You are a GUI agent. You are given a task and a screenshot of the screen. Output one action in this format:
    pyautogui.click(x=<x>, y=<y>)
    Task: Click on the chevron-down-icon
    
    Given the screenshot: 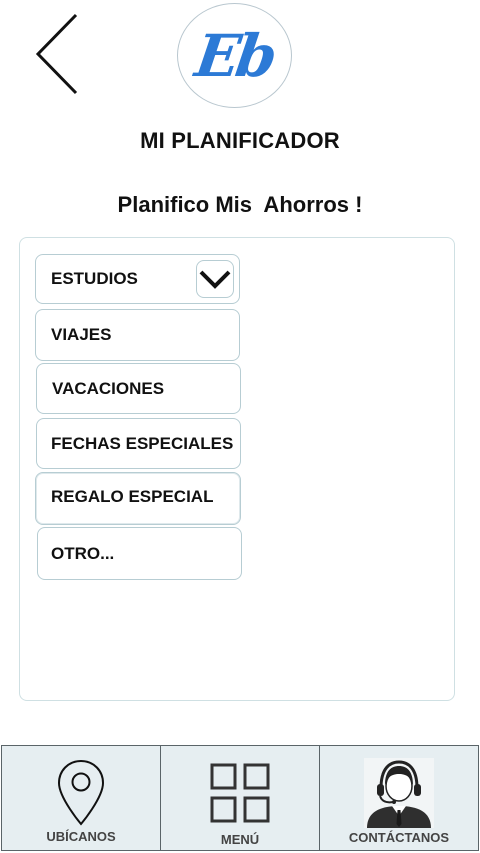 What is the action you would take?
    pyautogui.click(x=215, y=279)
    